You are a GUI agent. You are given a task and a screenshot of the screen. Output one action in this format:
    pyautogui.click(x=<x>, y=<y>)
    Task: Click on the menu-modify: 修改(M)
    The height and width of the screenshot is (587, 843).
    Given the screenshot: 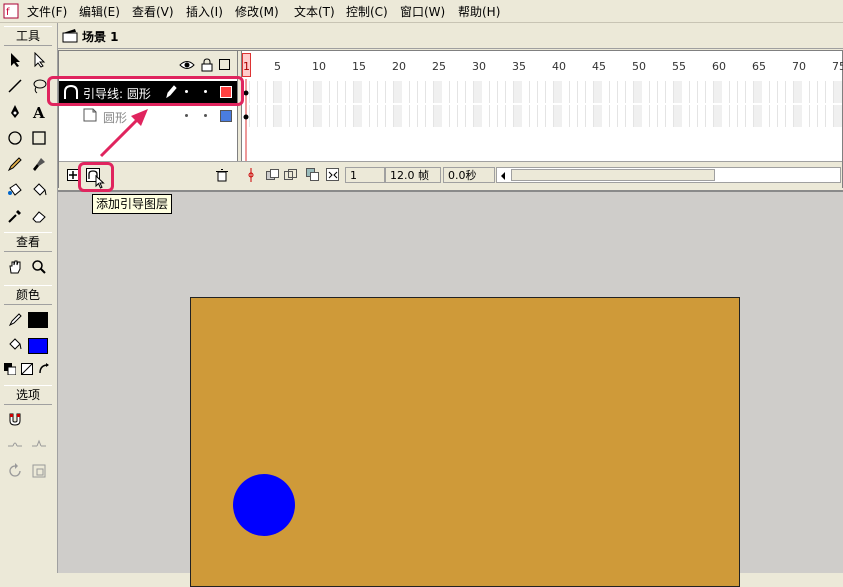 What is the action you would take?
    pyautogui.click(x=257, y=11)
    